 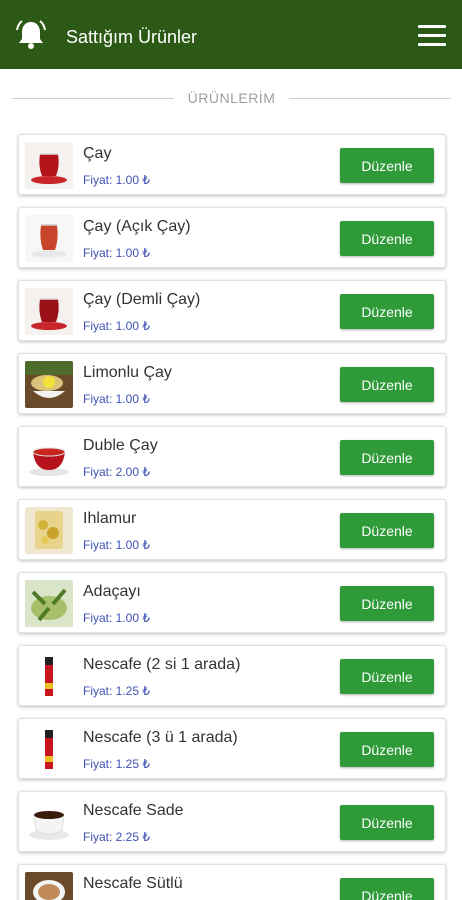 I want to click on product-name: Nescafe (2 si 1 arada), so click(x=162, y=664).